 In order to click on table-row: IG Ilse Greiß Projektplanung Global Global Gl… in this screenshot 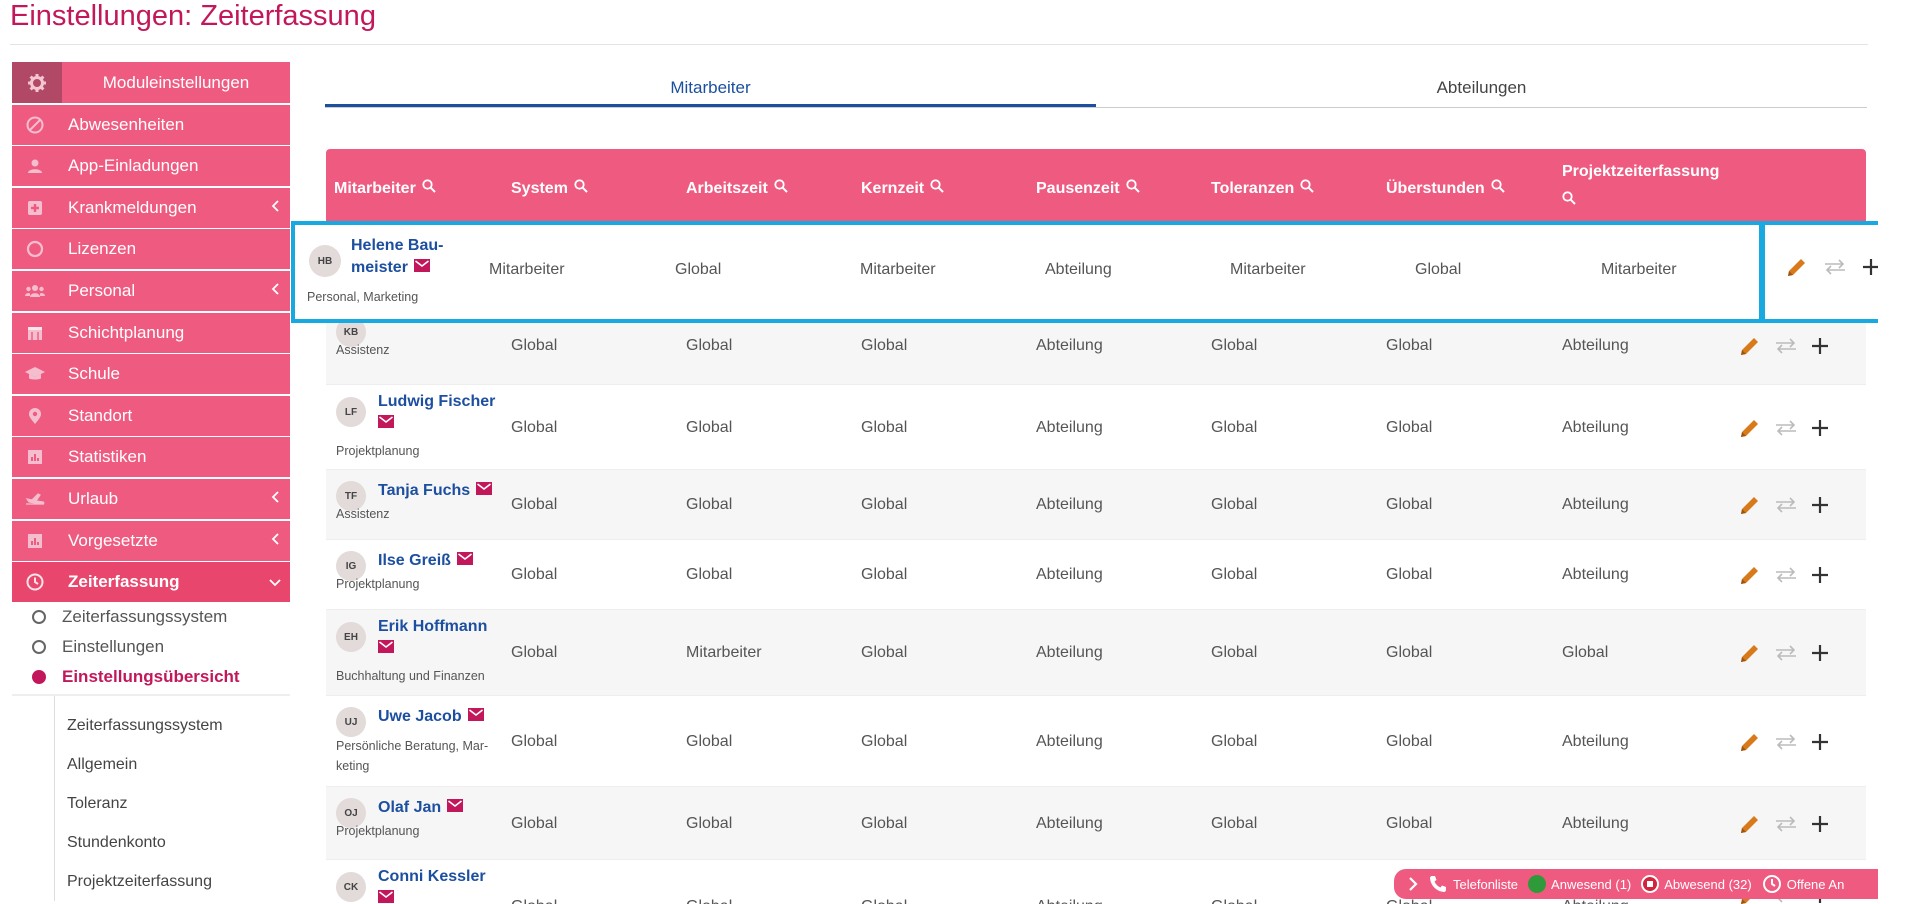, I will do `click(1096, 575)`.